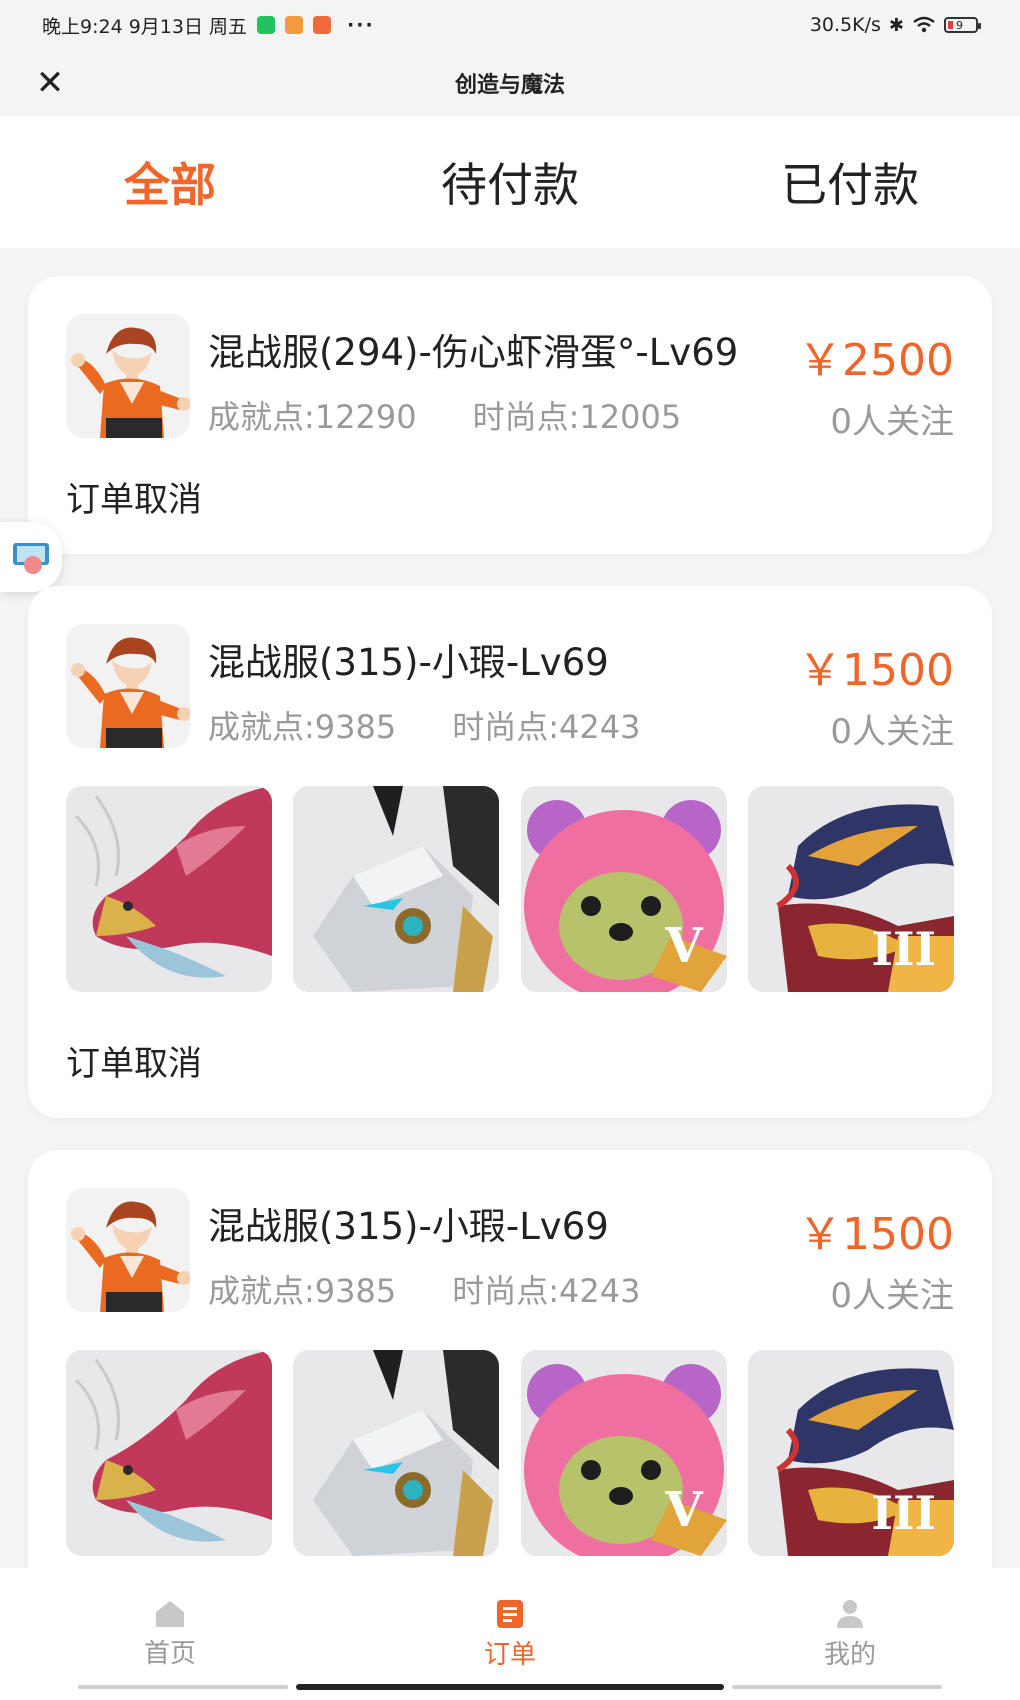 This screenshot has width=1020, height=1700. Describe the element at coordinates (170, 1634) in the screenshot. I see `bottom-nav-home: 首页` at that location.